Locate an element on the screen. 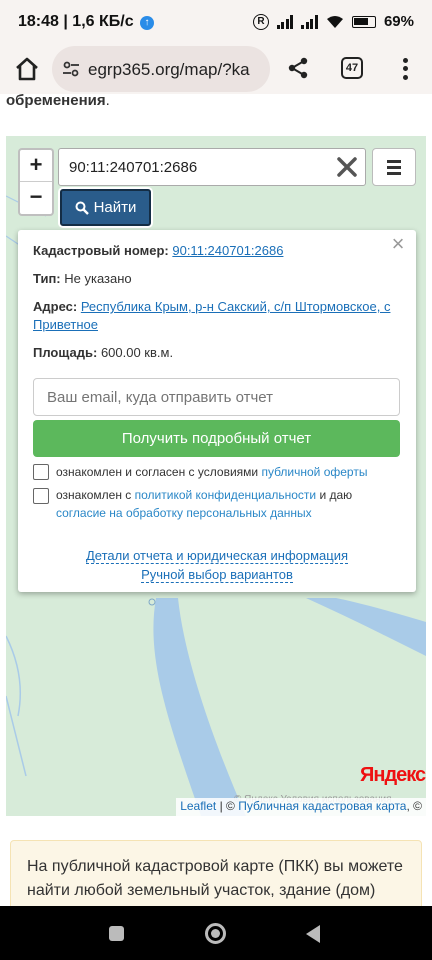 The height and width of the screenshot is (960, 432). browser-toolbar: egrp365.org/map/?ka 47 is located at coordinates (216, 69).